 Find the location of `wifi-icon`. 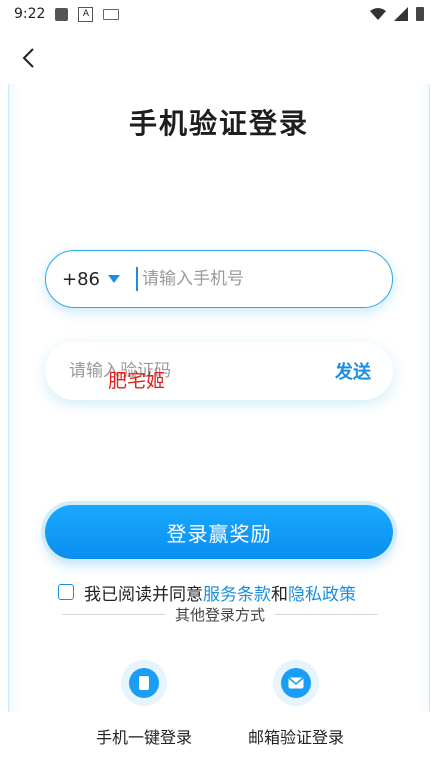

wifi-icon is located at coordinates (378, 14).